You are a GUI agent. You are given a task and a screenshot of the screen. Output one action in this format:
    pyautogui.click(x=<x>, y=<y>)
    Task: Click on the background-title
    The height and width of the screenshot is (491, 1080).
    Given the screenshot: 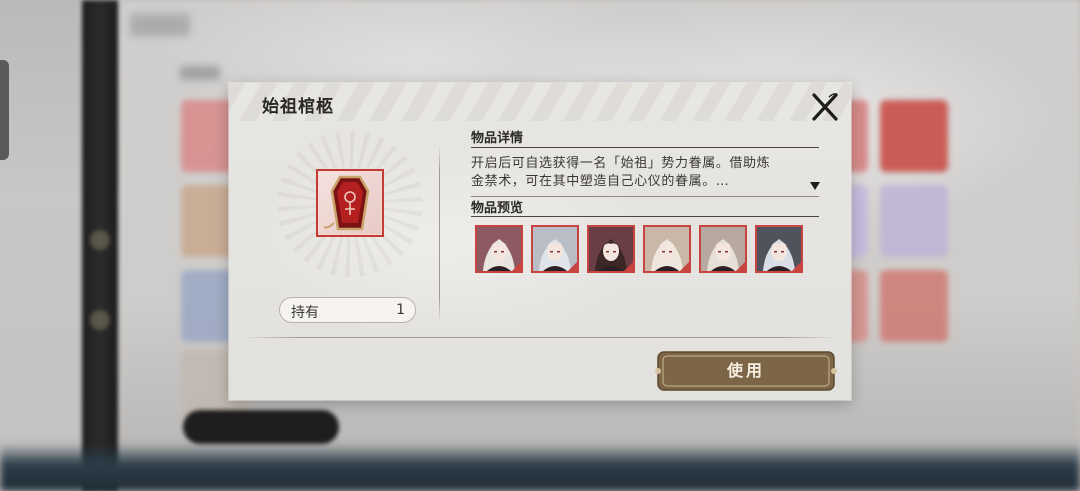 What is the action you would take?
    pyautogui.click(x=160, y=25)
    